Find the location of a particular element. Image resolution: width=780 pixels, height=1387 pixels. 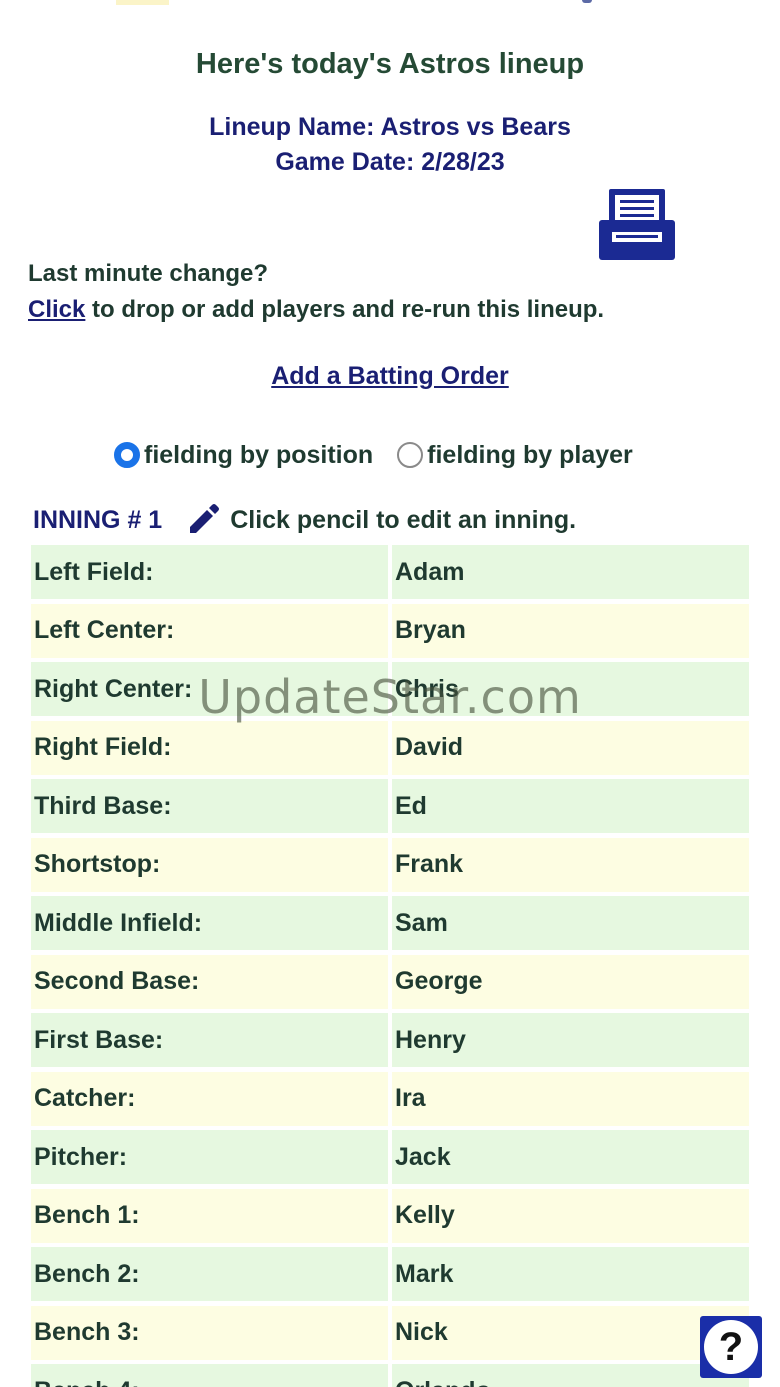

position-cell: Third Base: is located at coordinates (209, 806).